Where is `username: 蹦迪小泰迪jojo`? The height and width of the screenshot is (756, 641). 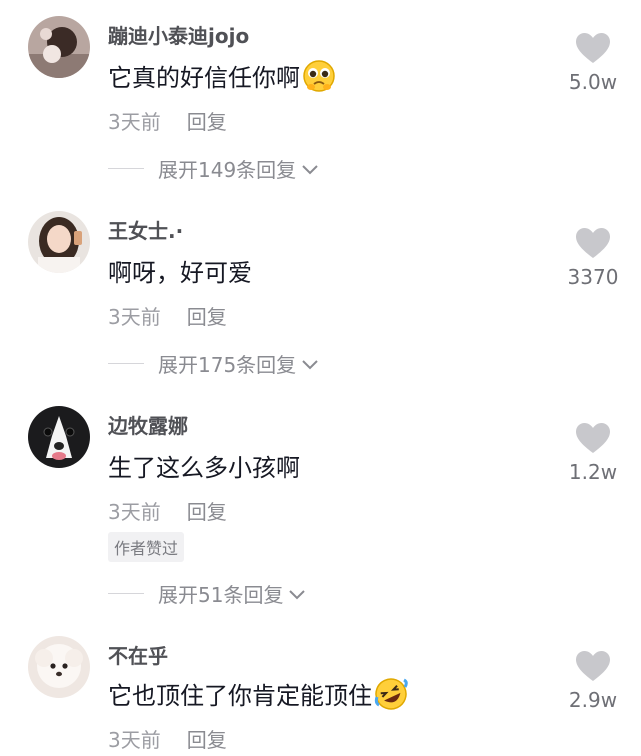
username: 蹦迪小泰迪jojo is located at coordinates (178, 34).